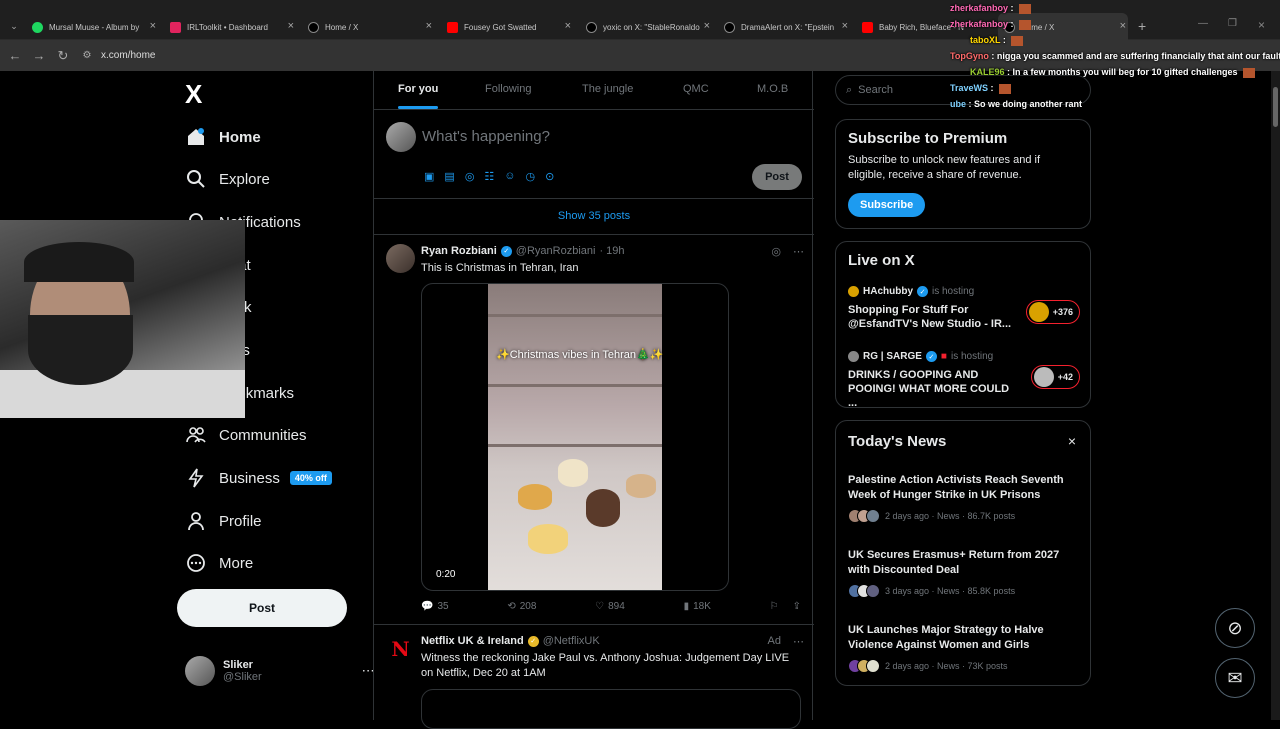 This screenshot has height=729, width=1280. Describe the element at coordinates (928, 138) in the screenshot. I see `premium-title: Subscribe to Premium` at that location.